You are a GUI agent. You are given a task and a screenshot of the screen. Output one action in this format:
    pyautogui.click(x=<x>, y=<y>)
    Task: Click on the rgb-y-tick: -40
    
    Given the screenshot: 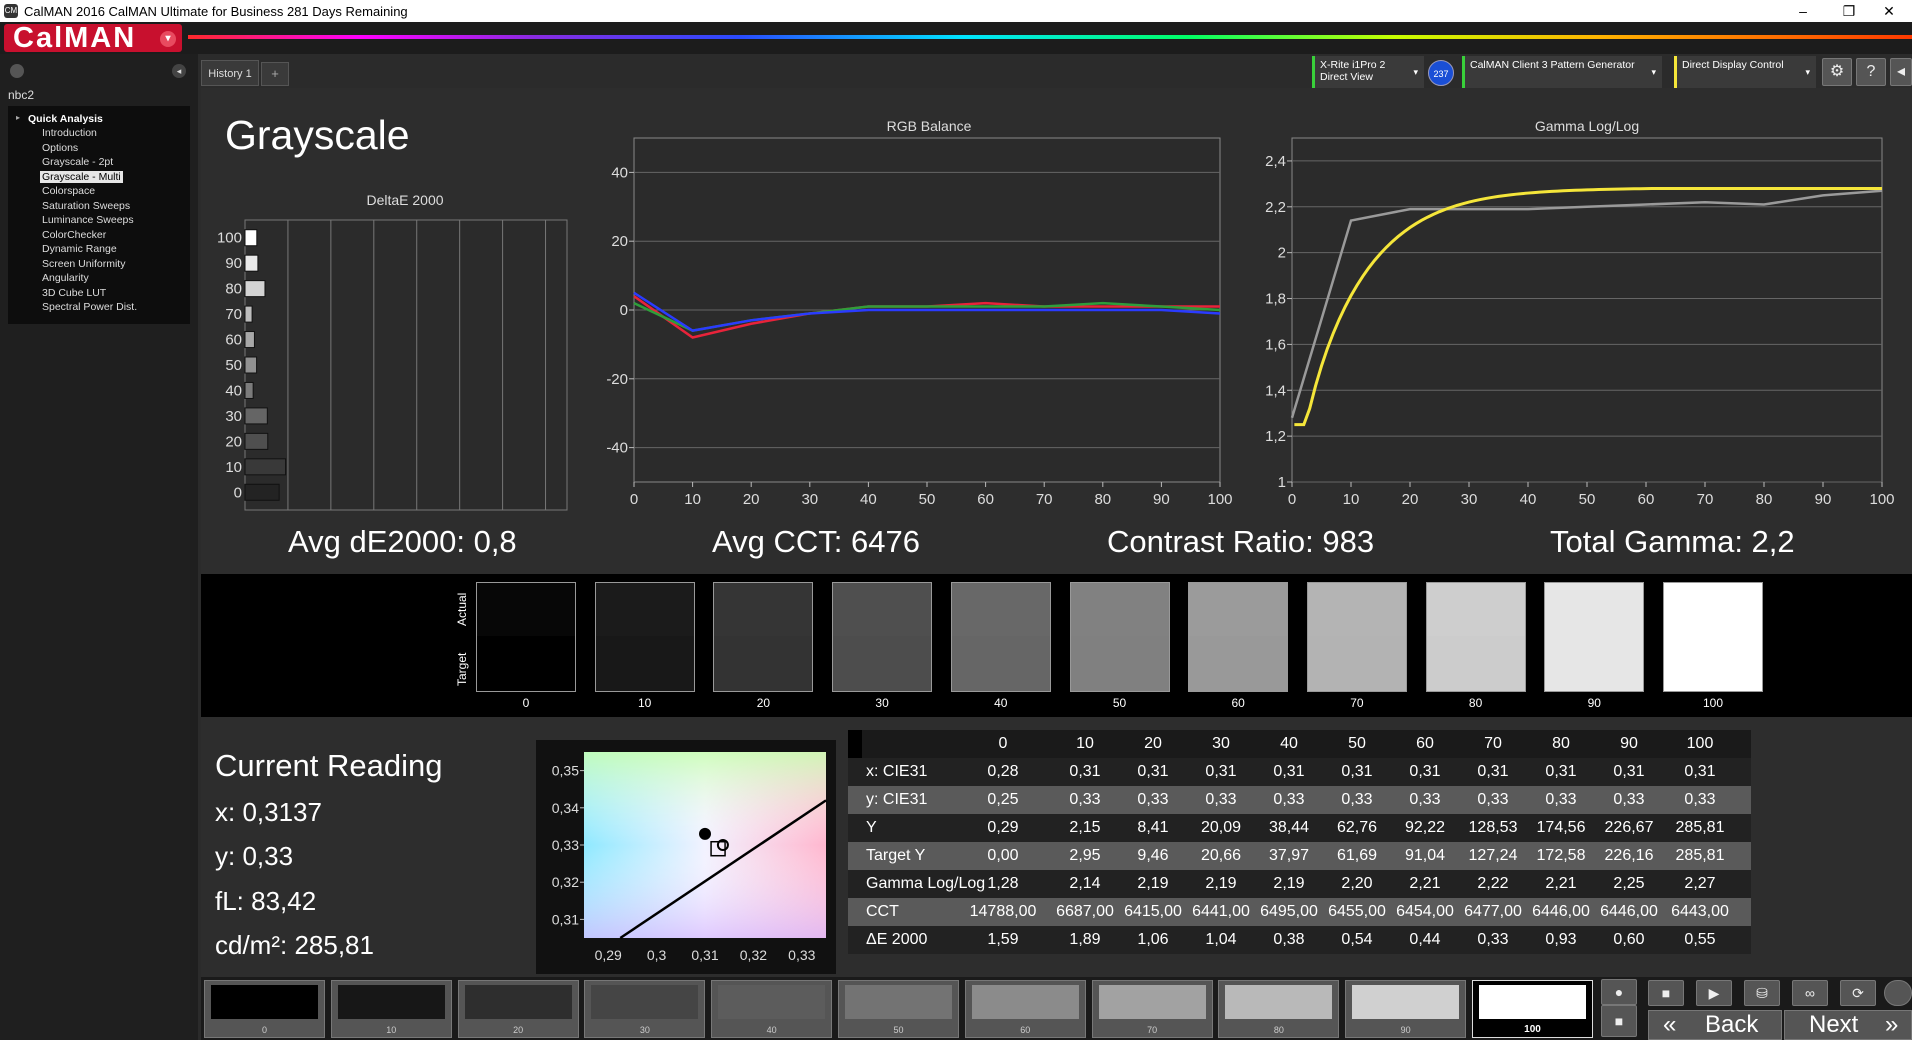 What is the action you would take?
    pyautogui.click(x=617, y=448)
    